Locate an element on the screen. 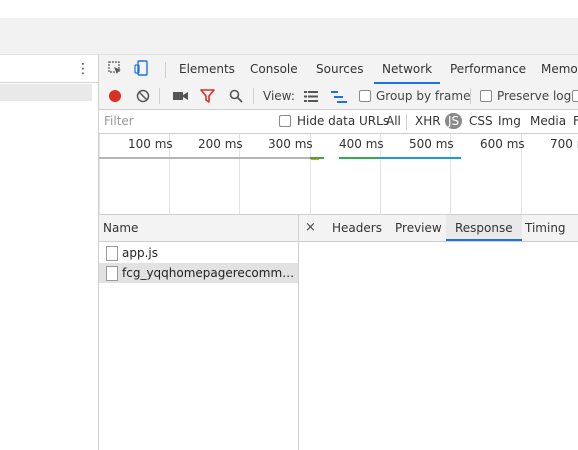  waterfall-icon is located at coordinates (339, 97).